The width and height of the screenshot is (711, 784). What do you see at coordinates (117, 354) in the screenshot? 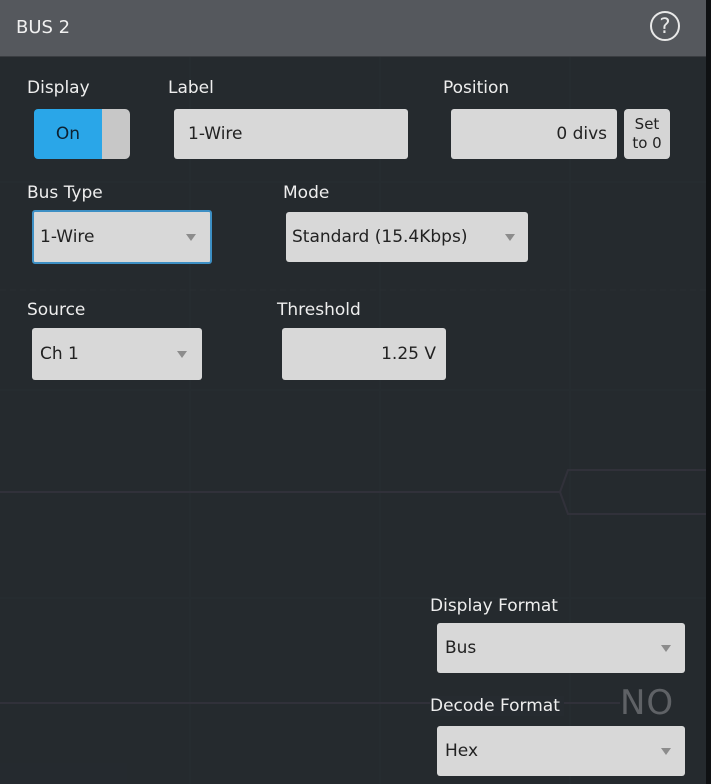
I see `source-select: Ch 1` at bounding box center [117, 354].